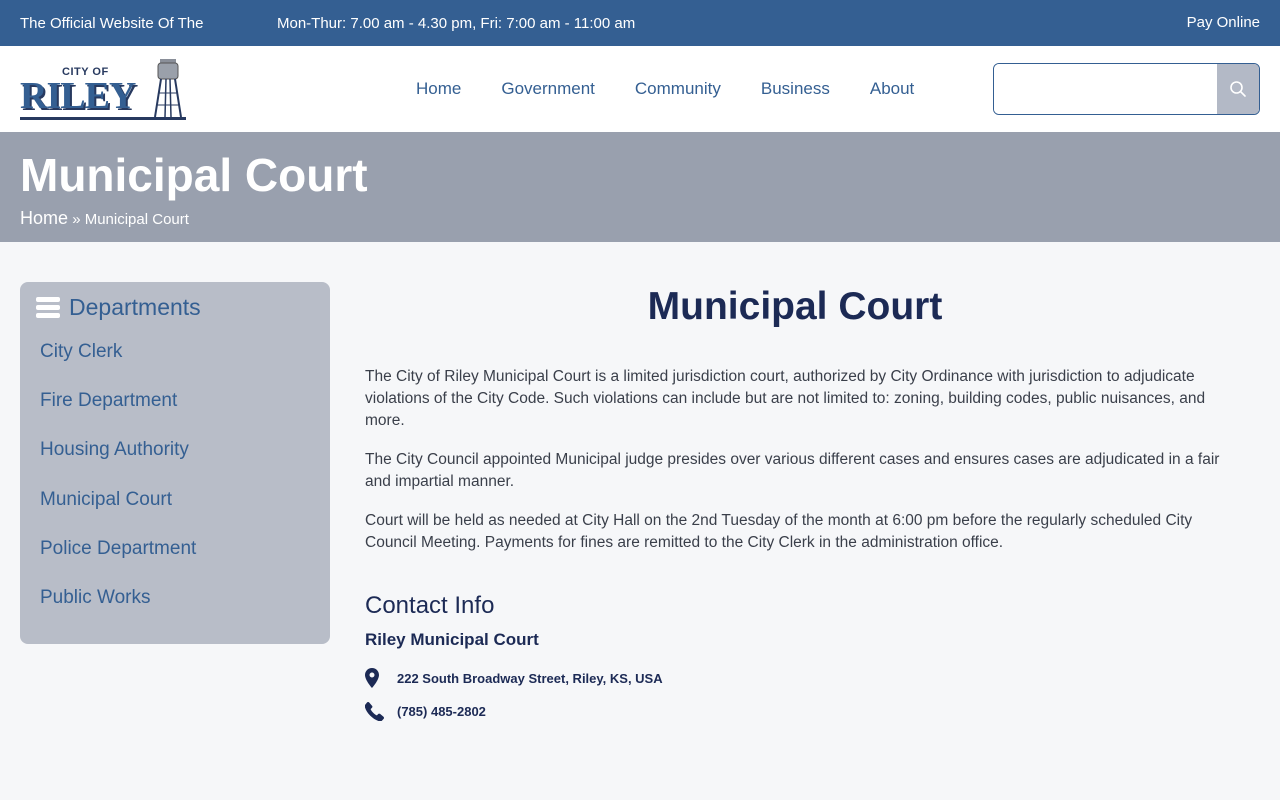 This screenshot has width=1280, height=800. What do you see at coordinates (640, 218) in the screenshot?
I see `breadcrumb: Home » Municipal Court` at bounding box center [640, 218].